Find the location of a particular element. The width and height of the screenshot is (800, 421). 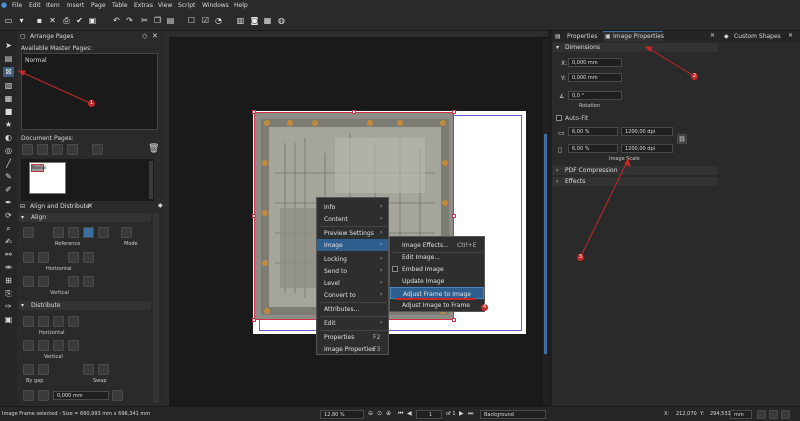

page-number-field: 1 is located at coordinates (429, 414).